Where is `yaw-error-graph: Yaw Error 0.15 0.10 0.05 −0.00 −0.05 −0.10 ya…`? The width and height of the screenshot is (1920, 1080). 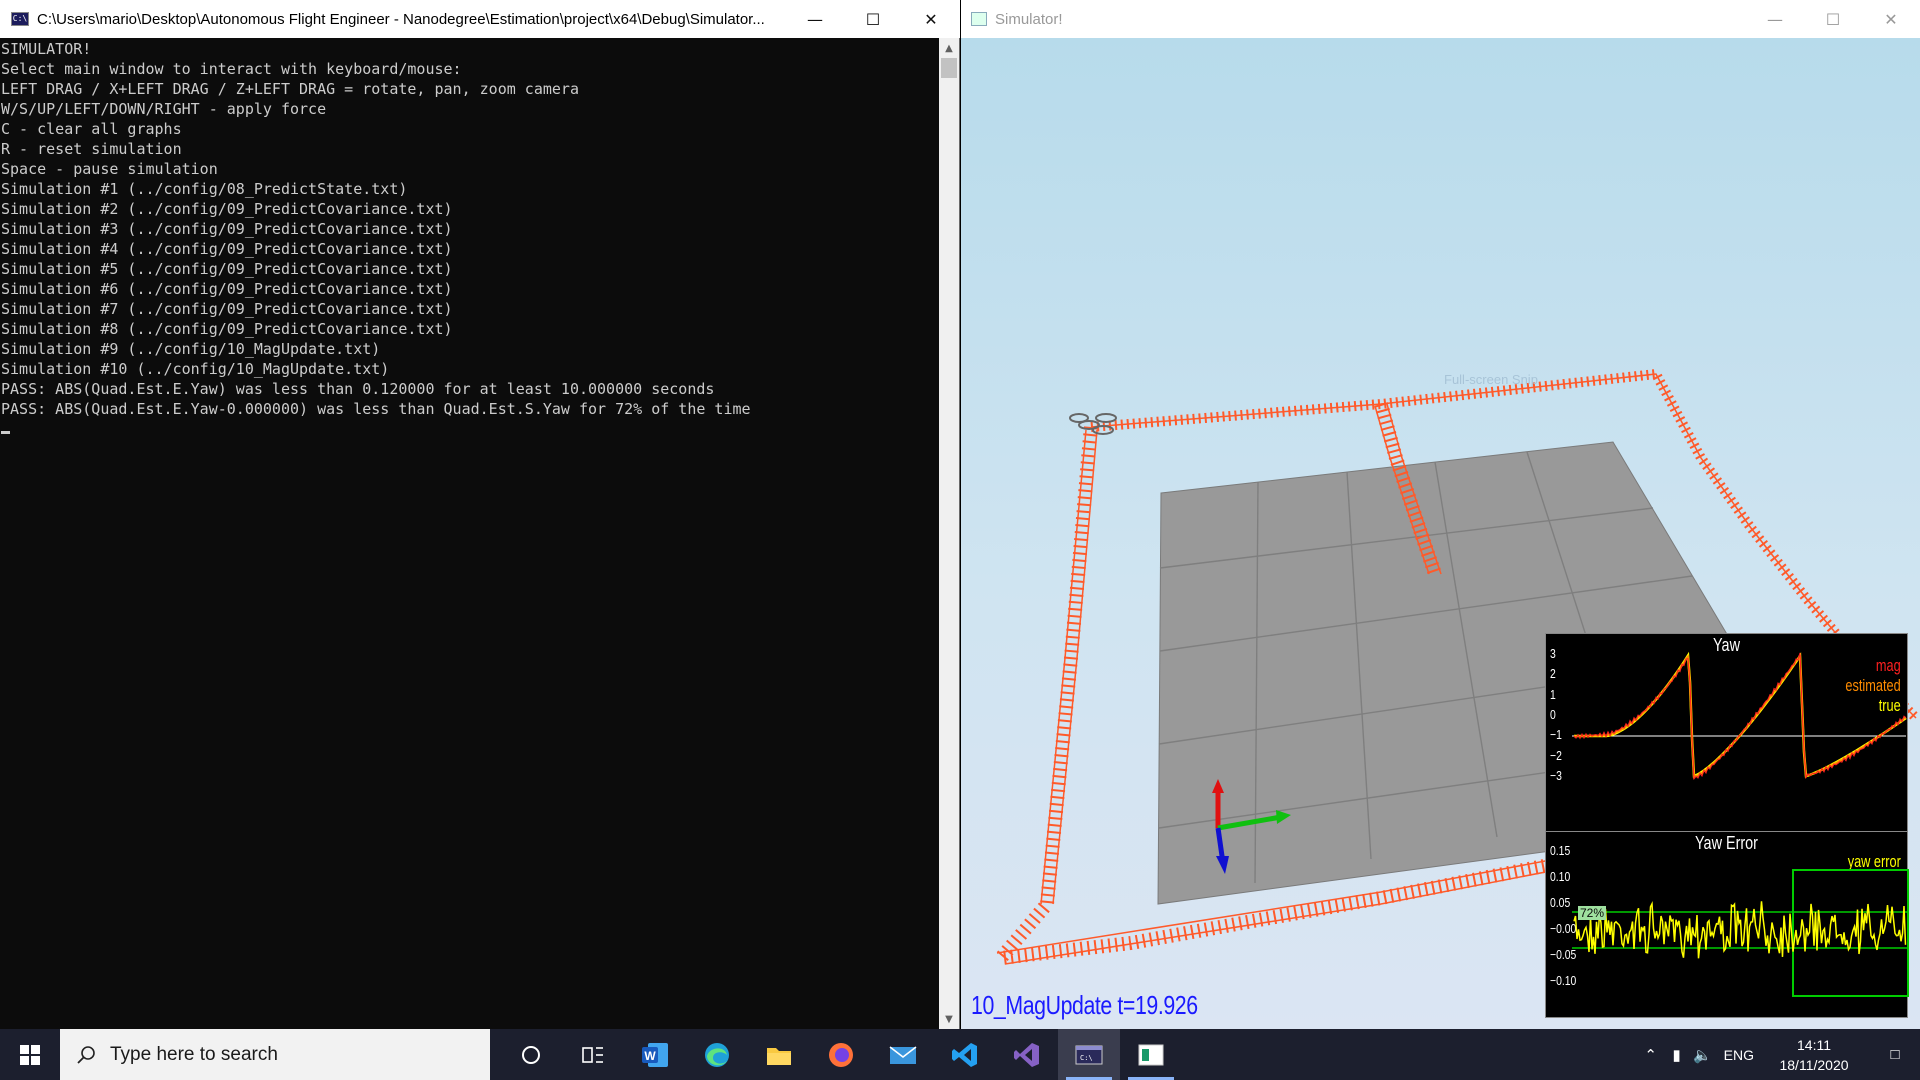
yaw-error-graph: Yaw Error 0.15 0.10 0.05 −0.00 −0.05 −0.10 ya… is located at coordinates (1727, 924).